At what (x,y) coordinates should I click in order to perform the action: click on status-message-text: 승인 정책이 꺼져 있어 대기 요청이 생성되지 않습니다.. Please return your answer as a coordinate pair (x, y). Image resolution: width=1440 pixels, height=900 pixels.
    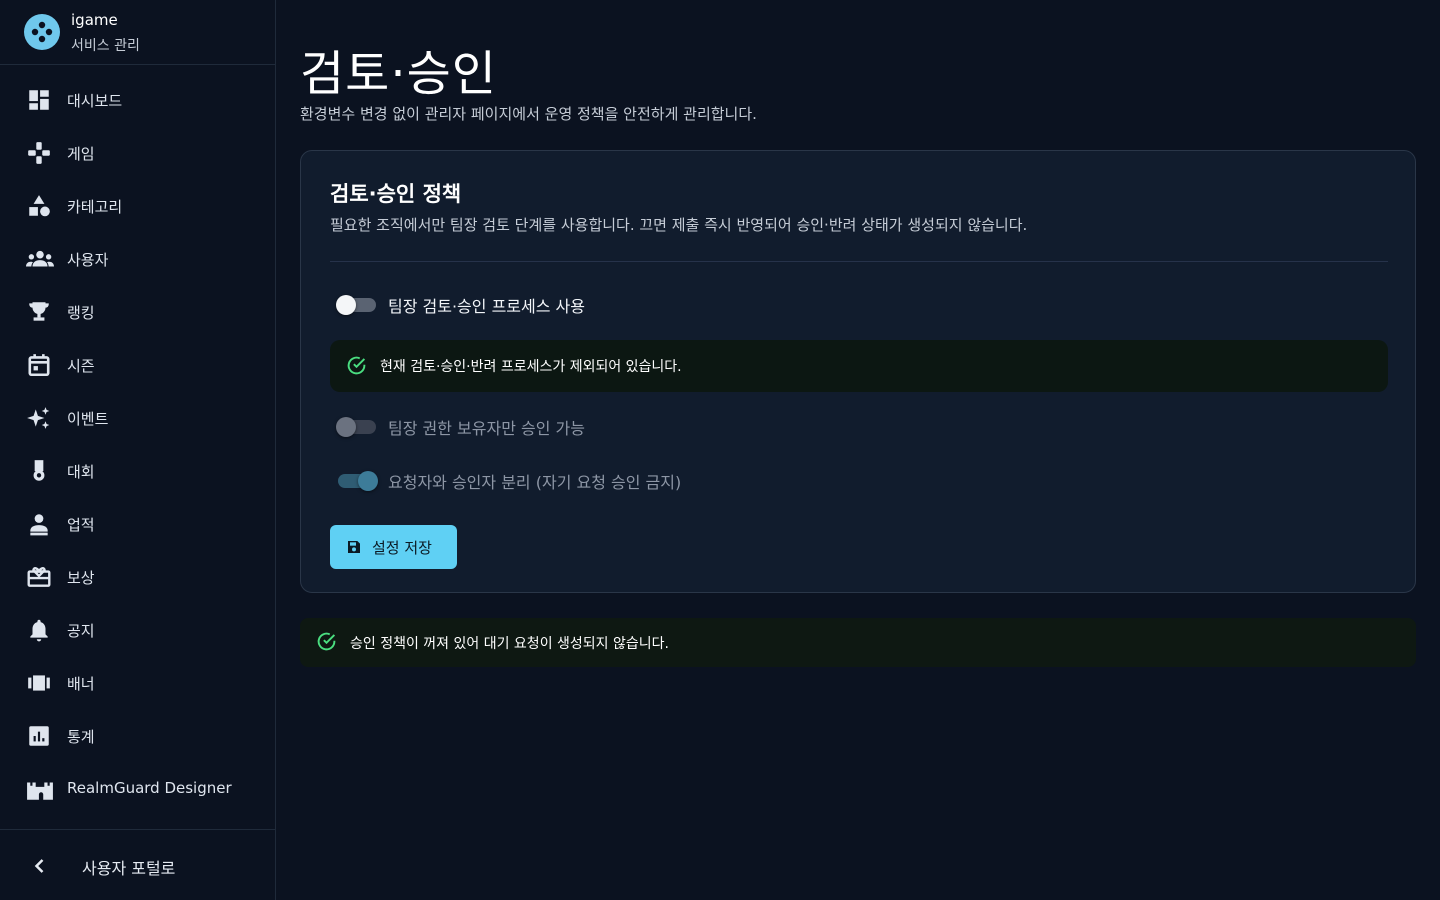
    Looking at the image, I should click on (509, 644).